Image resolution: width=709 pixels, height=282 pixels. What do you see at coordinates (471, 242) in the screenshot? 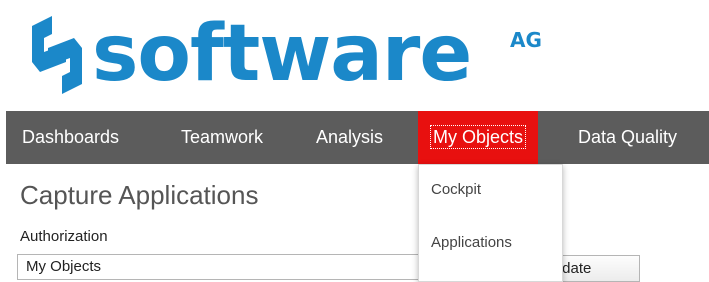
I see `menu-item-applications: Applications` at bounding box center [471, 242].